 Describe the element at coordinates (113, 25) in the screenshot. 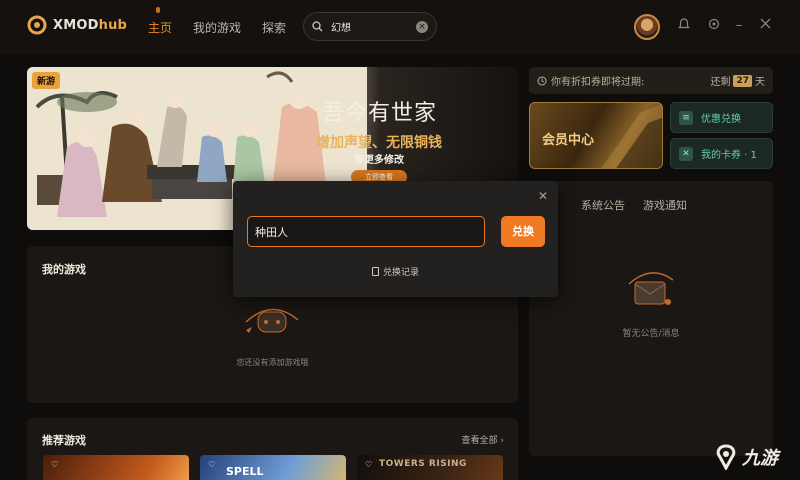

I see `logo-text-hub: hub` at that location.